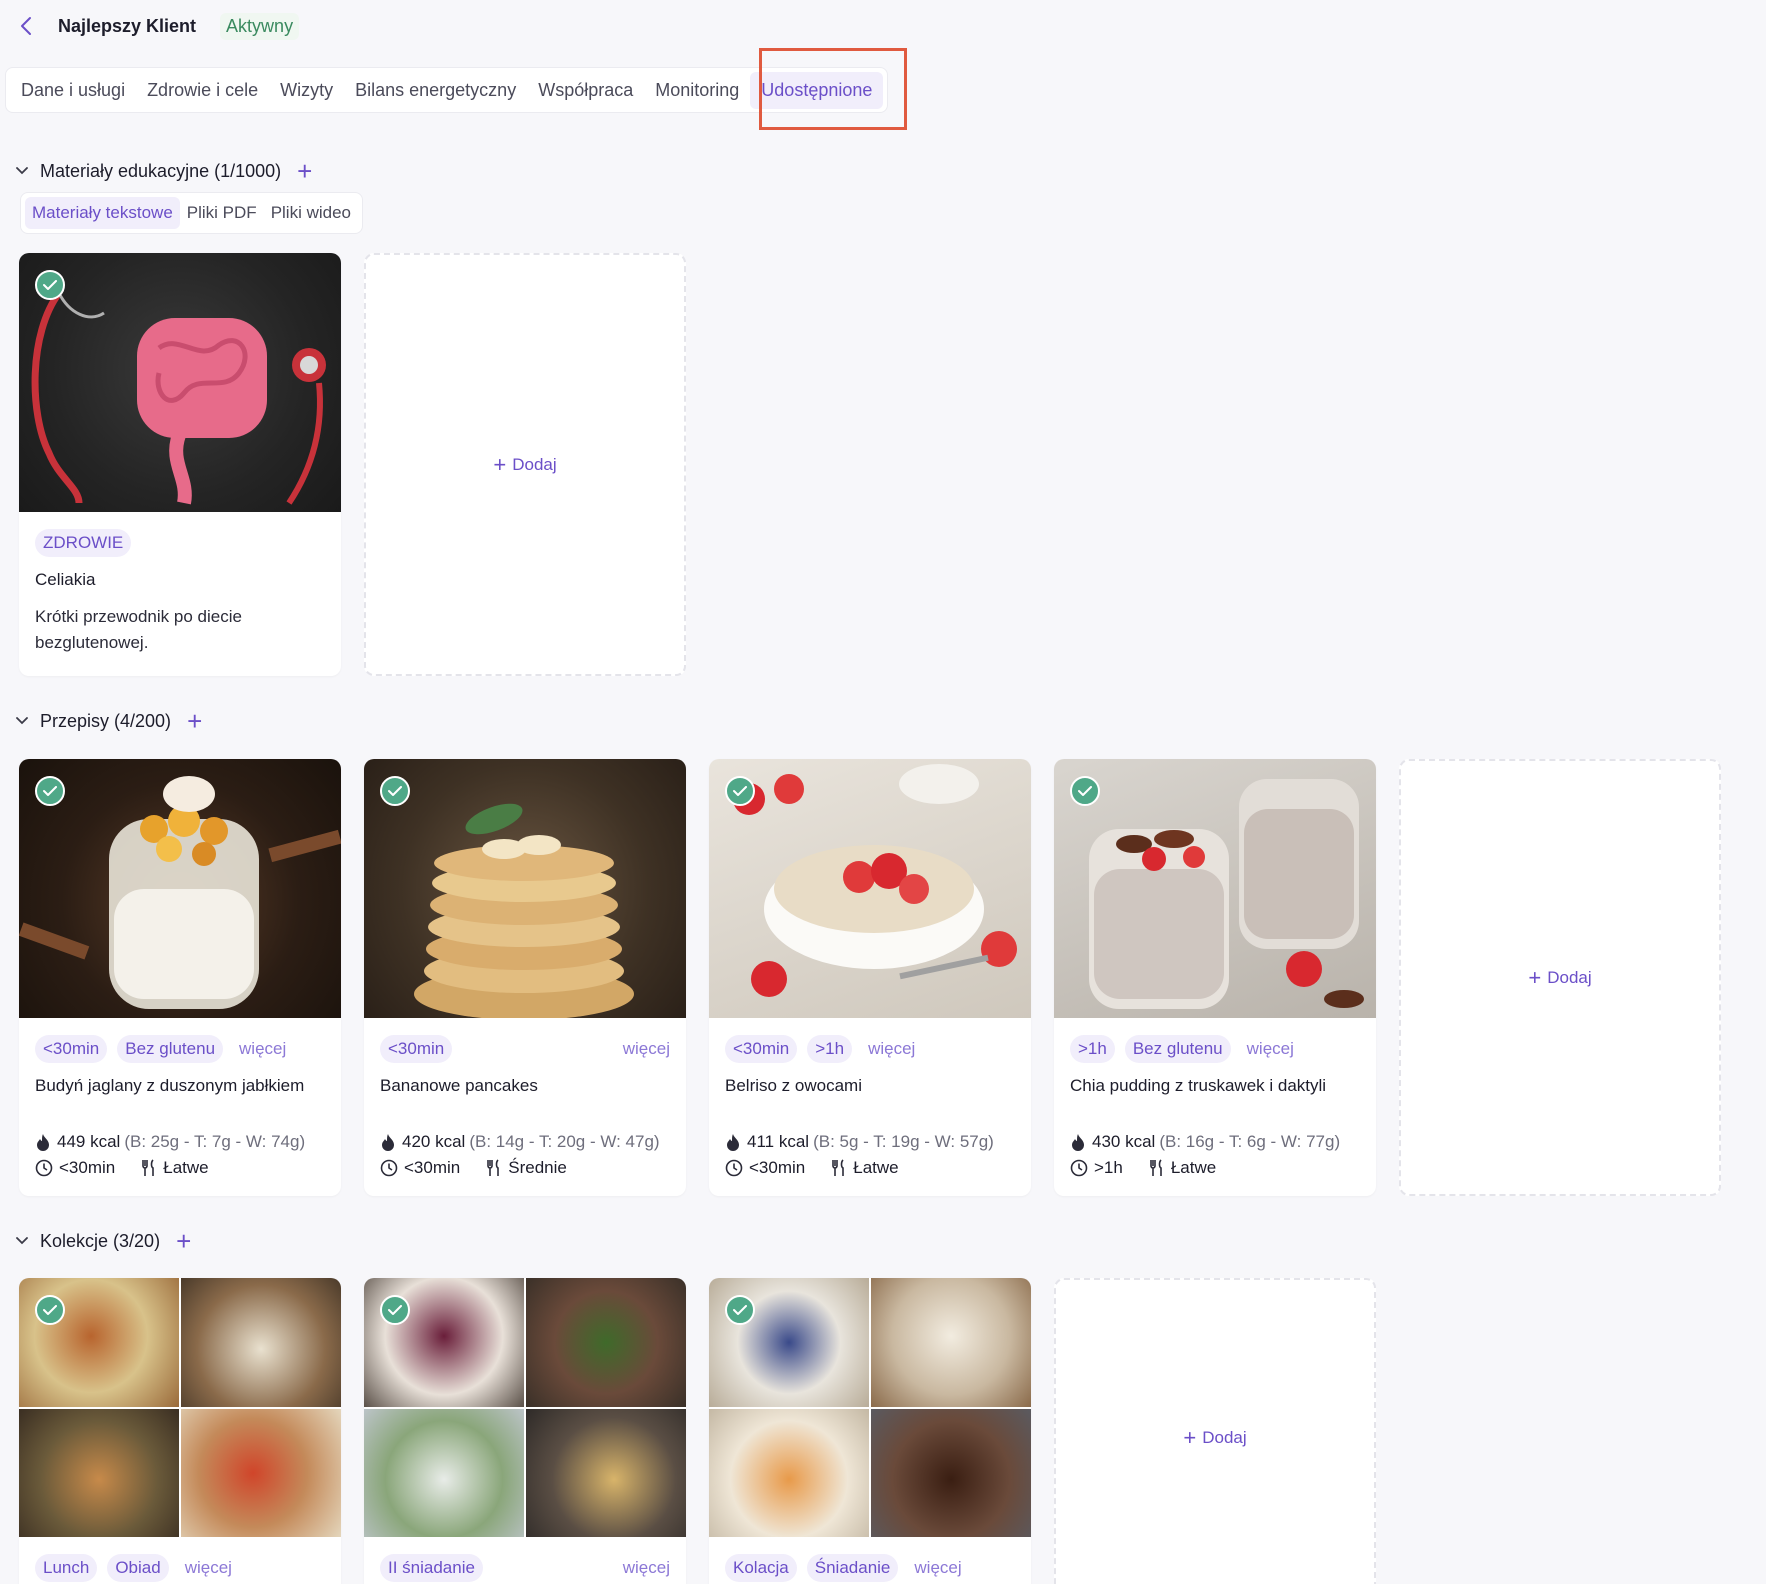  I want to click on tag: II śniadanie, so click(431, 1568).